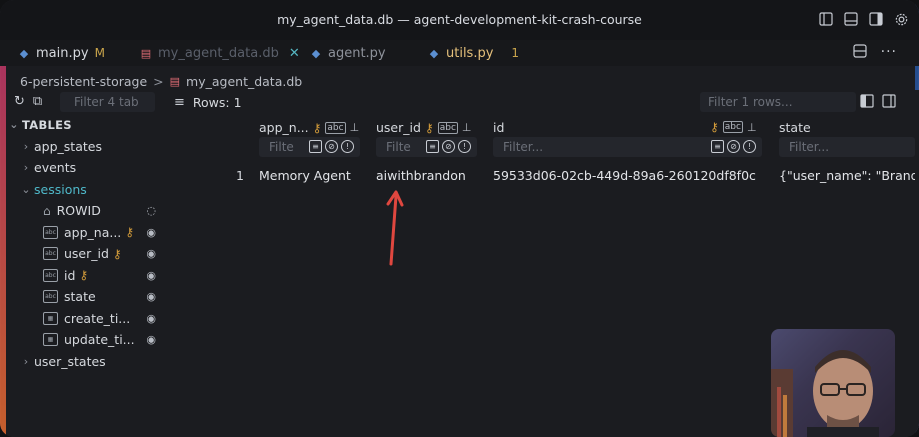 The width and height of the screenshot is (919, 437). I want to click on table-cell: aiwithbrandon, so click(421, 175).